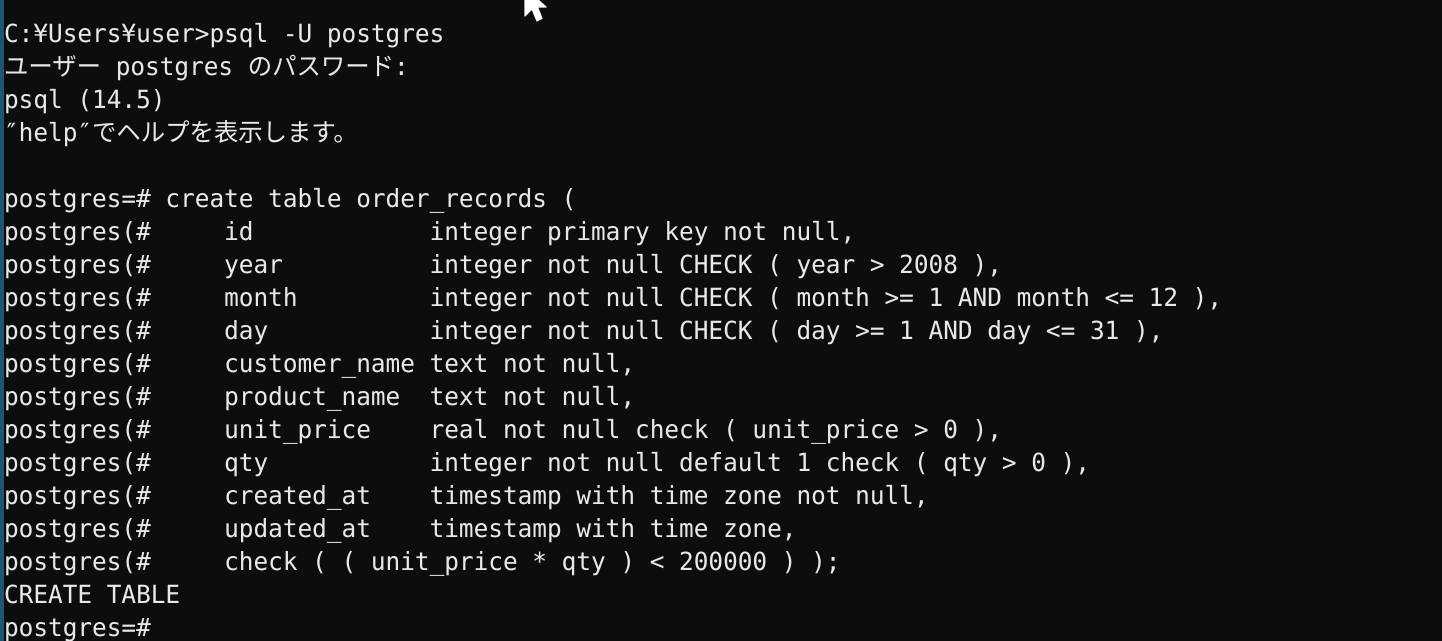 The width and height of the screenshot is (1442, 641). What do you see at coordinates (77, 627) in the screenshot?
I see `terminal-prompt-line: postgres=#` at bounding box center [77, 627].